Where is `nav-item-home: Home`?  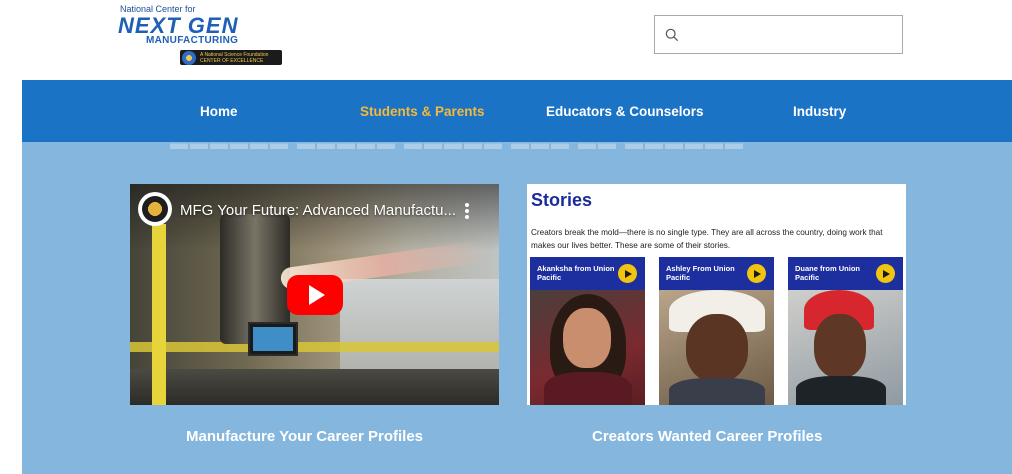 nav-item-home: Home is located at coordinates (219, 111).